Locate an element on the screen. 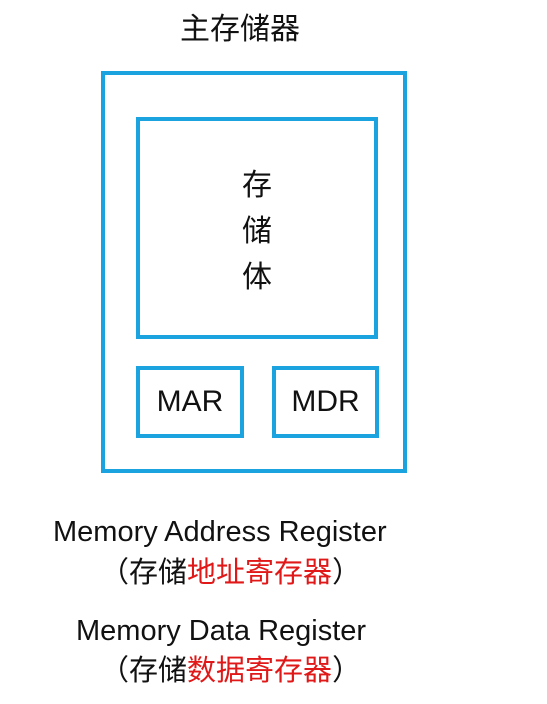 The width and height of the screenshot is (547, 704). memory-body-char: 储 is located at coordinates (257, 231).